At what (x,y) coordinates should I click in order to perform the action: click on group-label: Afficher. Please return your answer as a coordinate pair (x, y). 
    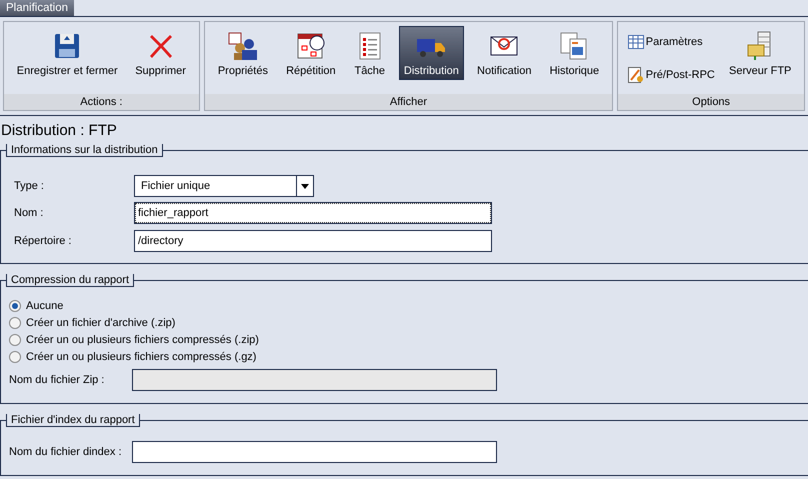
    Looking at the image, I should click on (408, 102).